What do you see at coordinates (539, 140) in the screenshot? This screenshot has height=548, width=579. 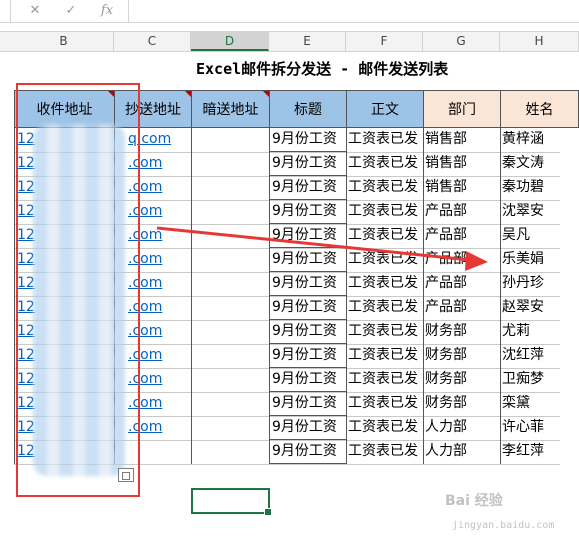 I see `name-cell: 黄梓涵` at bounding box center [539, 140].